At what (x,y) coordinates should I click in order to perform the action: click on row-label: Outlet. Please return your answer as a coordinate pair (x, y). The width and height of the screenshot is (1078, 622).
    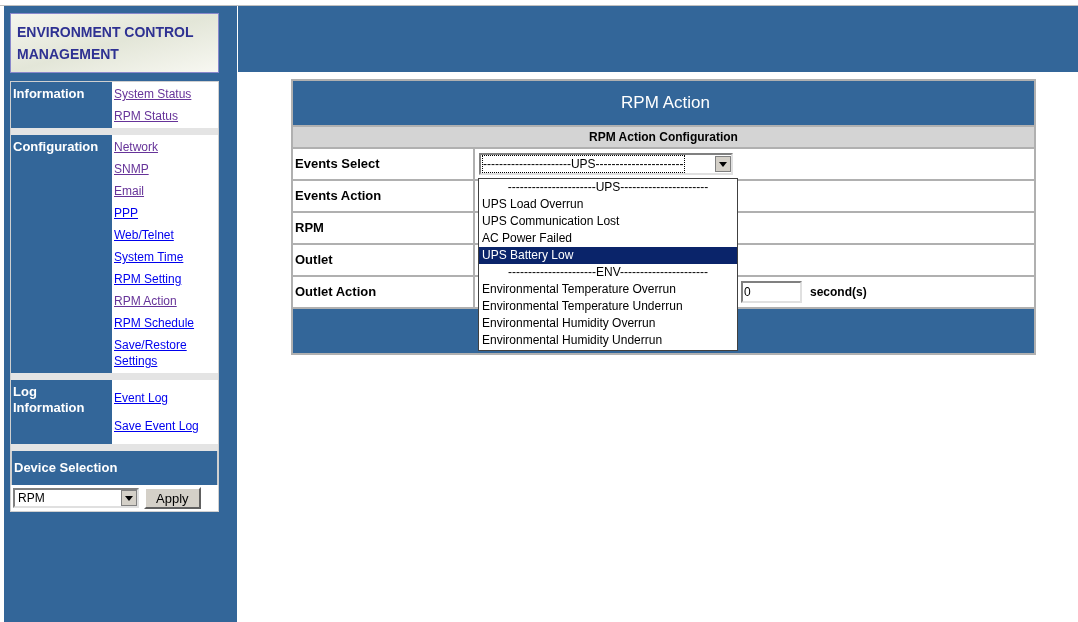
    Looking at the image, I should click on (314, 260).